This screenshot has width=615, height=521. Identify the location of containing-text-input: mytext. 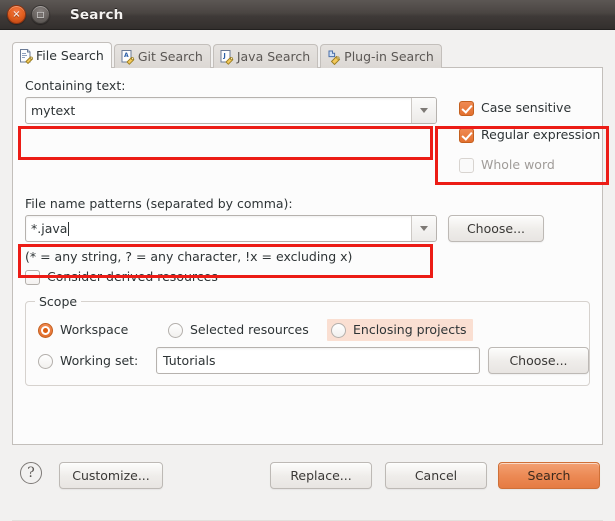
(231, 110).